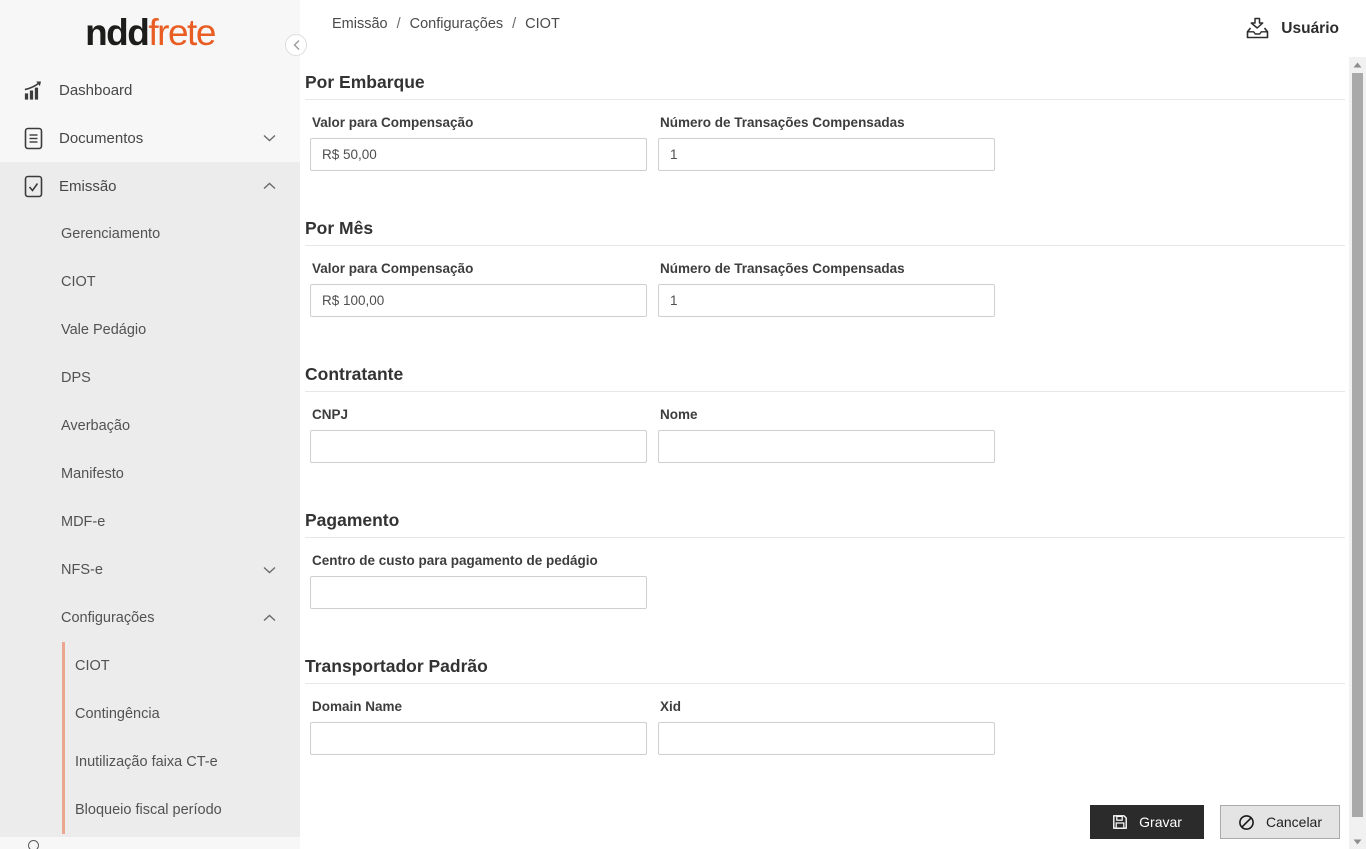 The image size is (1366, 849). Describe the element at coordinates (296, 45) in the screenshot. I see `sidebar-collapse-button` at that location.